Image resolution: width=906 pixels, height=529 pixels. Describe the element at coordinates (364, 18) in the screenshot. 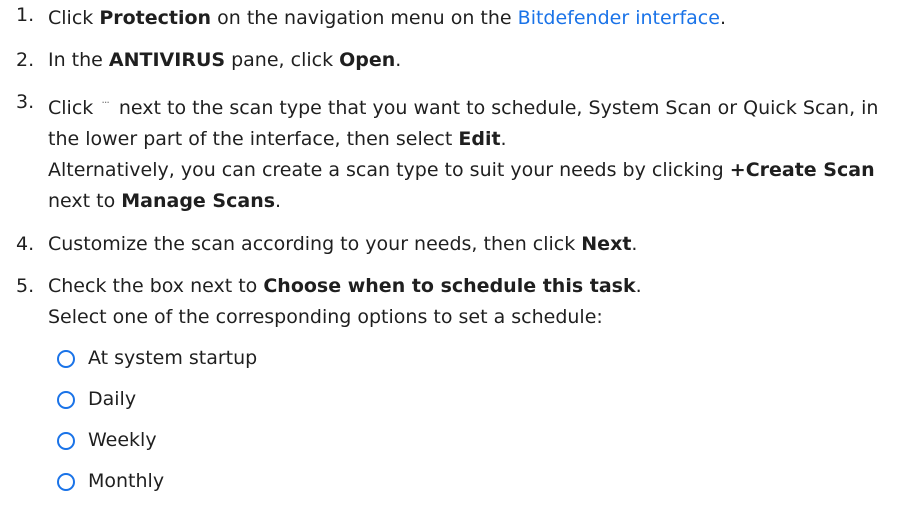

I see `step-text: on the navigation menu on the` at that location.